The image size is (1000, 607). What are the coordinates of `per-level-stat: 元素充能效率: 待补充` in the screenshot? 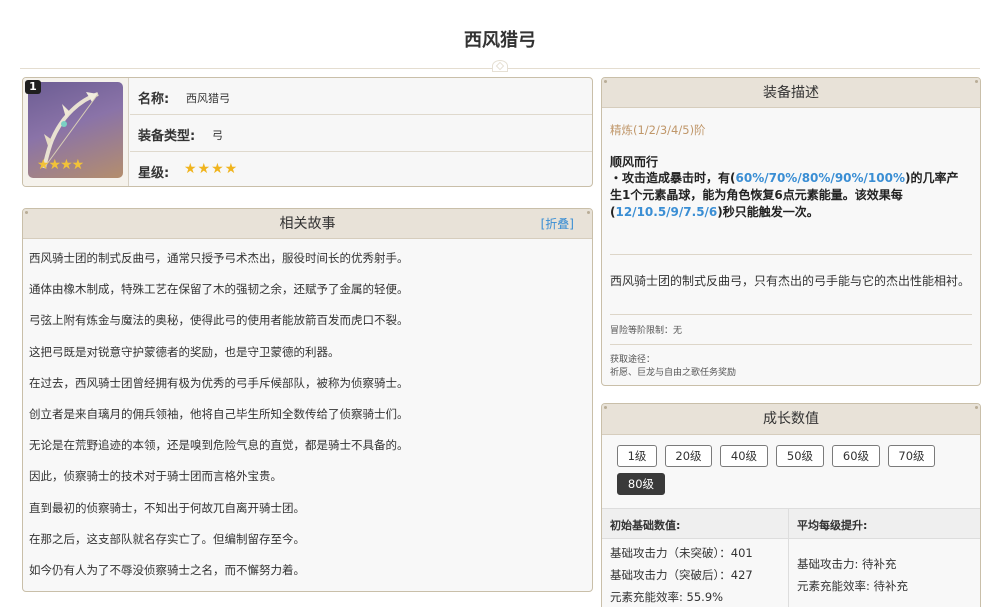 It's located at (853, 586).